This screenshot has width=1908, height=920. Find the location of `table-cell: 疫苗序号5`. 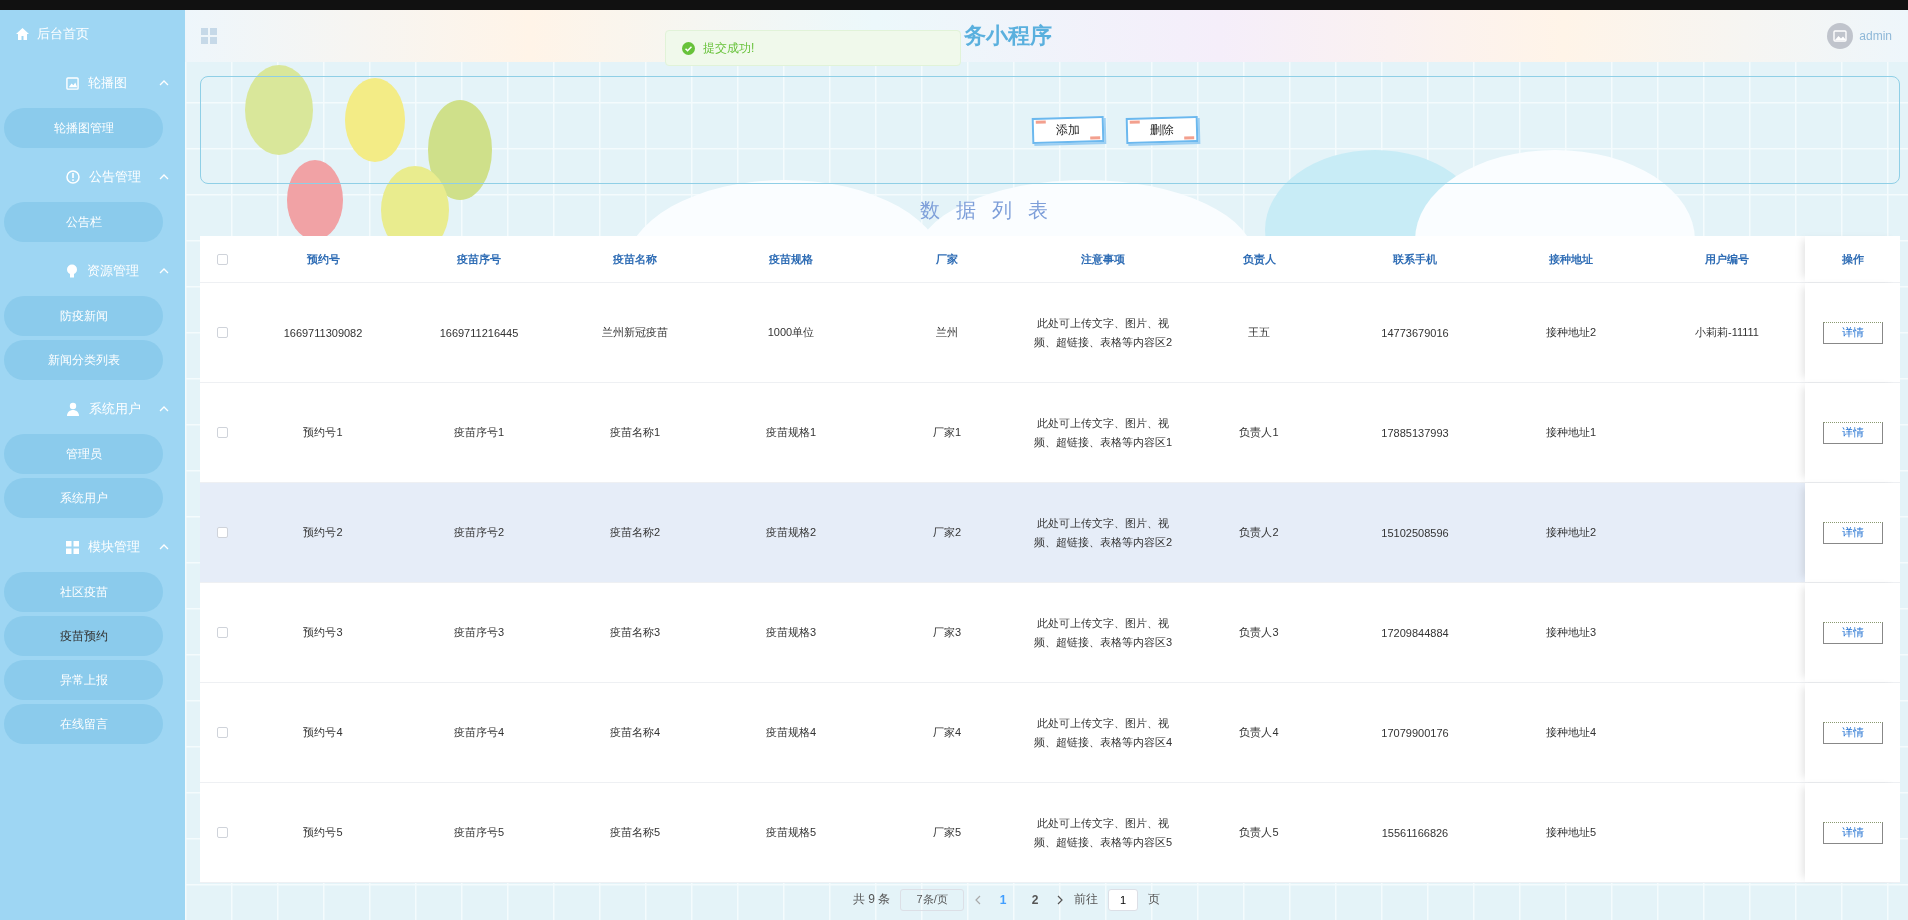

table-cell: 疫苗序号5 is located at coordinates (479, 832).